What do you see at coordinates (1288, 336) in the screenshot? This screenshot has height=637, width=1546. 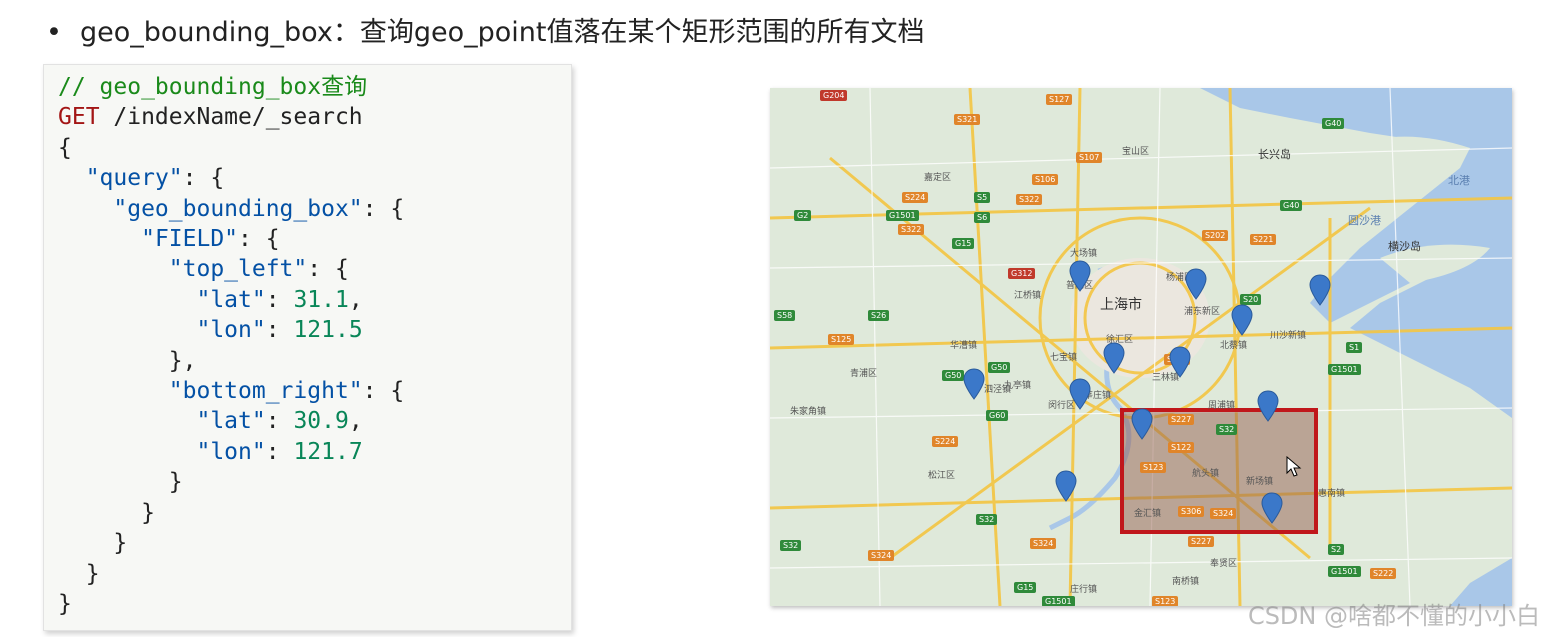 I see `place-label: 川沙新镇` at bounding box center [1288, 336].